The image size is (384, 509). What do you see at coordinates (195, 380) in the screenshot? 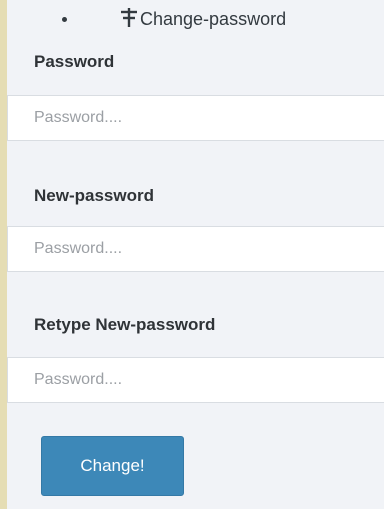
I see `retype-password-field` at bounding box center [195, 380].